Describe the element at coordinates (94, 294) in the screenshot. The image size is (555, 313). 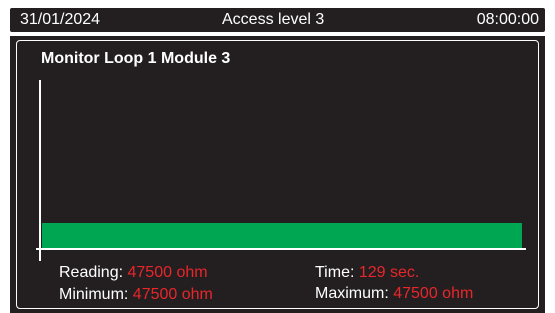
I see `minimum-label: Minimum:` at that location.